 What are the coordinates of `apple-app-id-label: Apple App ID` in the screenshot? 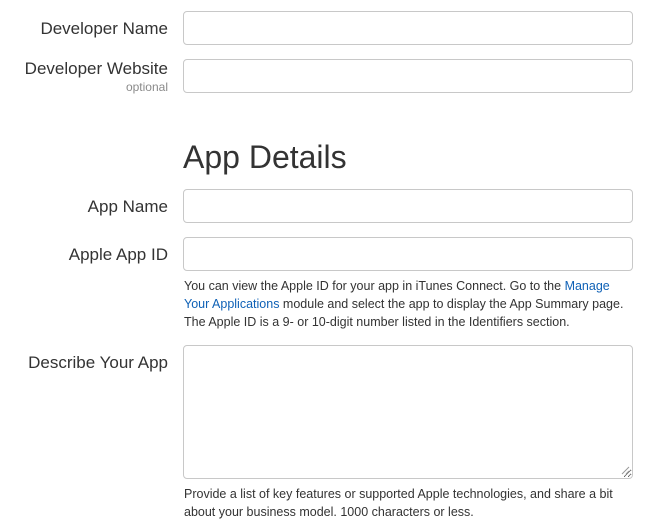 It's located at (118, 254).